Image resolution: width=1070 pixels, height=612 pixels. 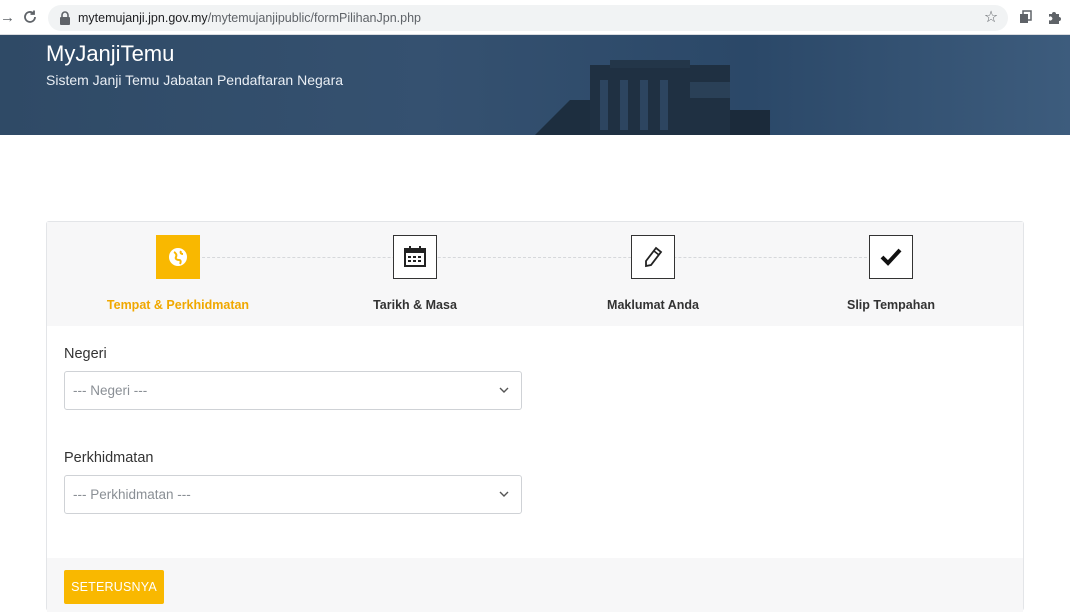 What do you see at coordinates (110, 53) in the screenshot?
I see `site-title: MyJanjiTemu` at bounding box center [110, 53].